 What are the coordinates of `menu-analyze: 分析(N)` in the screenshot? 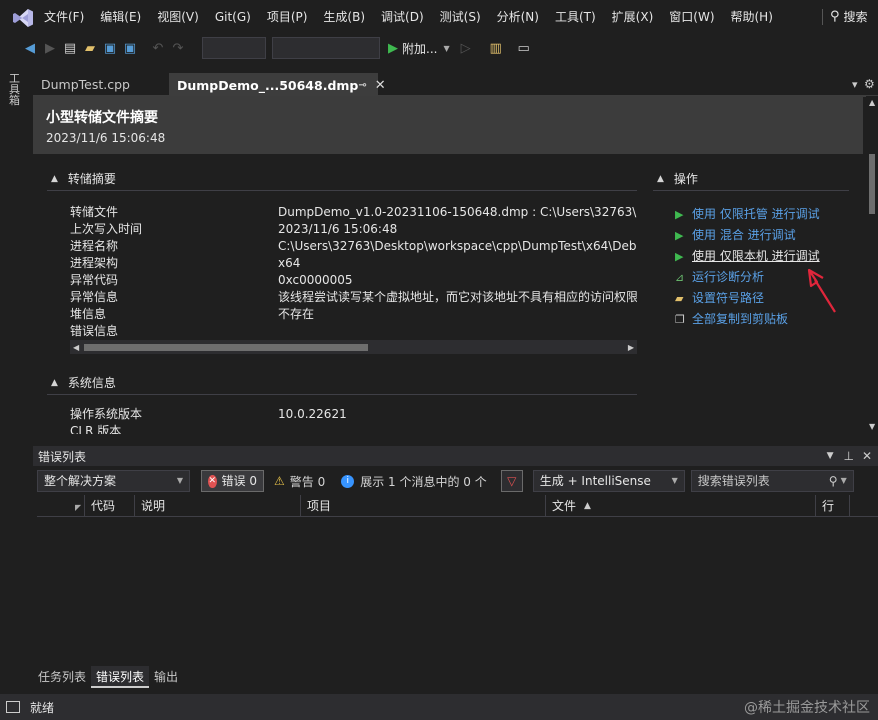 It's located at (518, 17).